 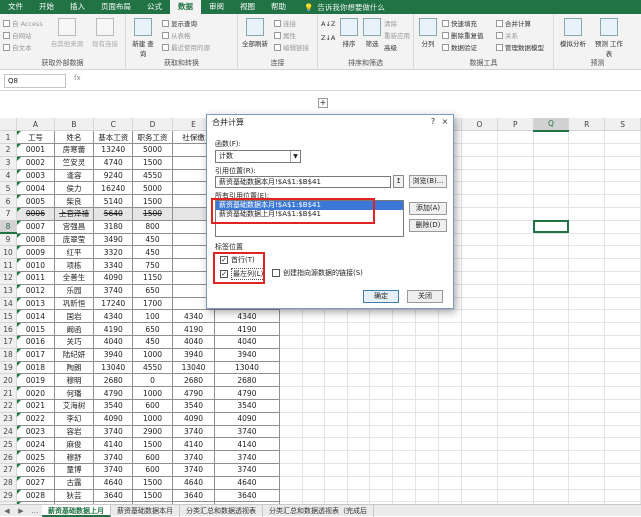 I want to click on tell-me-box: 💡 告诉我你想要做什么, so click(x=344, y=7).